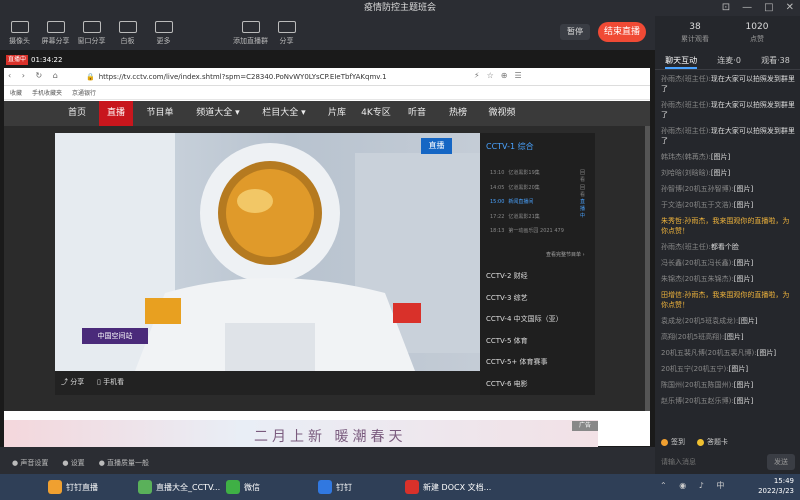  I want to click on share-video-label: 分享, so click(77, 382).